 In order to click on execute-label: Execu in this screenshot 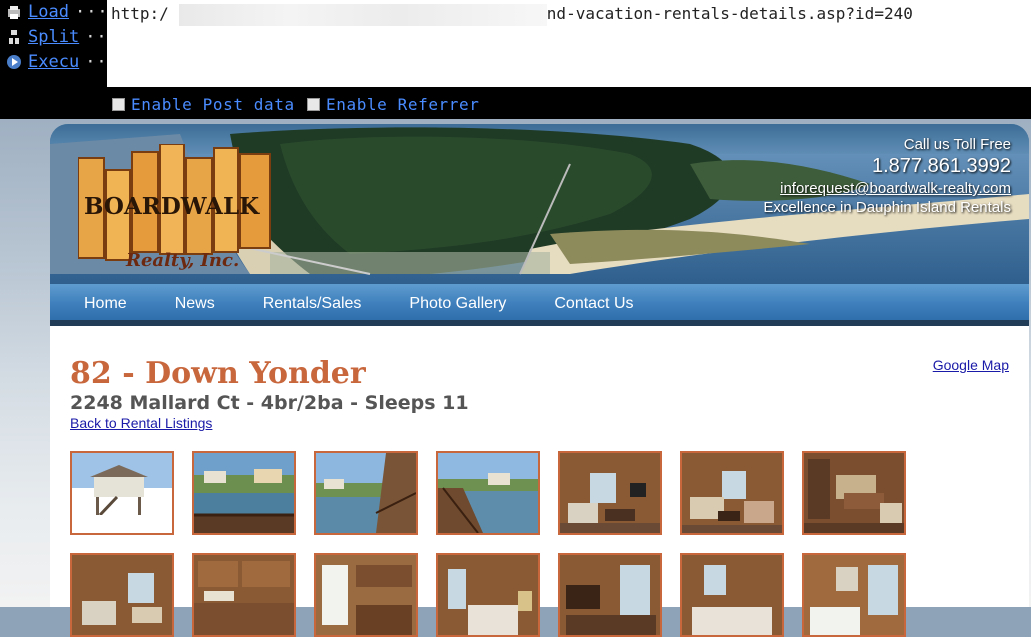, I will do `click(54, 62)`.